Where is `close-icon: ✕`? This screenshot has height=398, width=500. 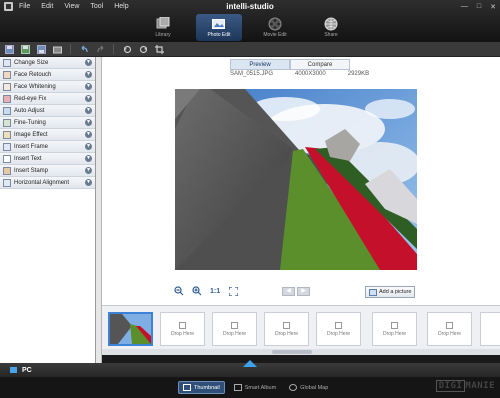
close-icon: ✕ is located at coordinates (493, 7).